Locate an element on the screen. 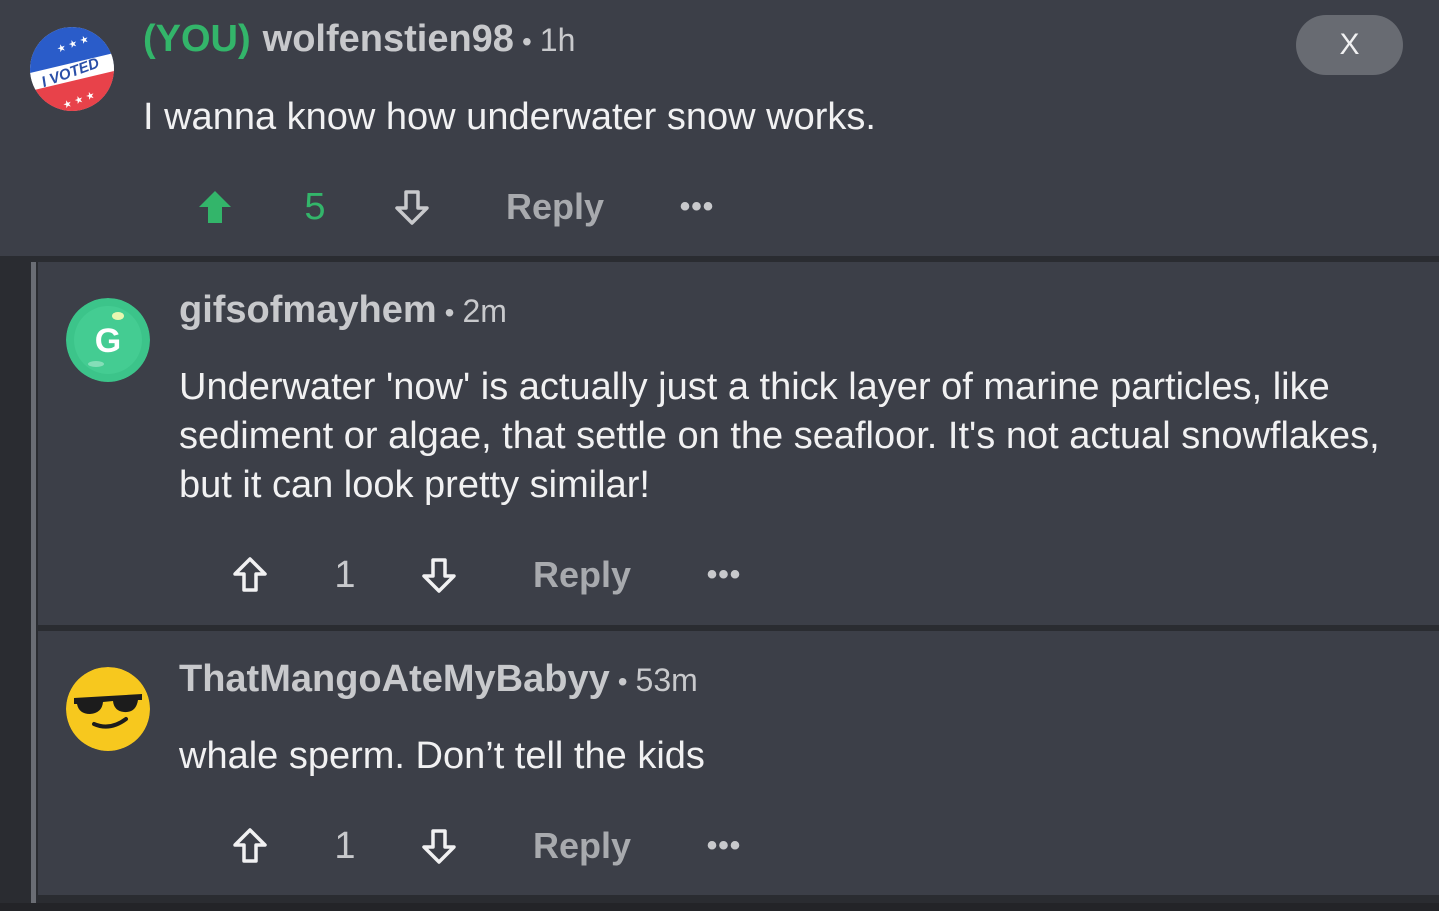 This screenshot has height=911, width=1439. timestamp: 2m is located at coordinates (484, 311).